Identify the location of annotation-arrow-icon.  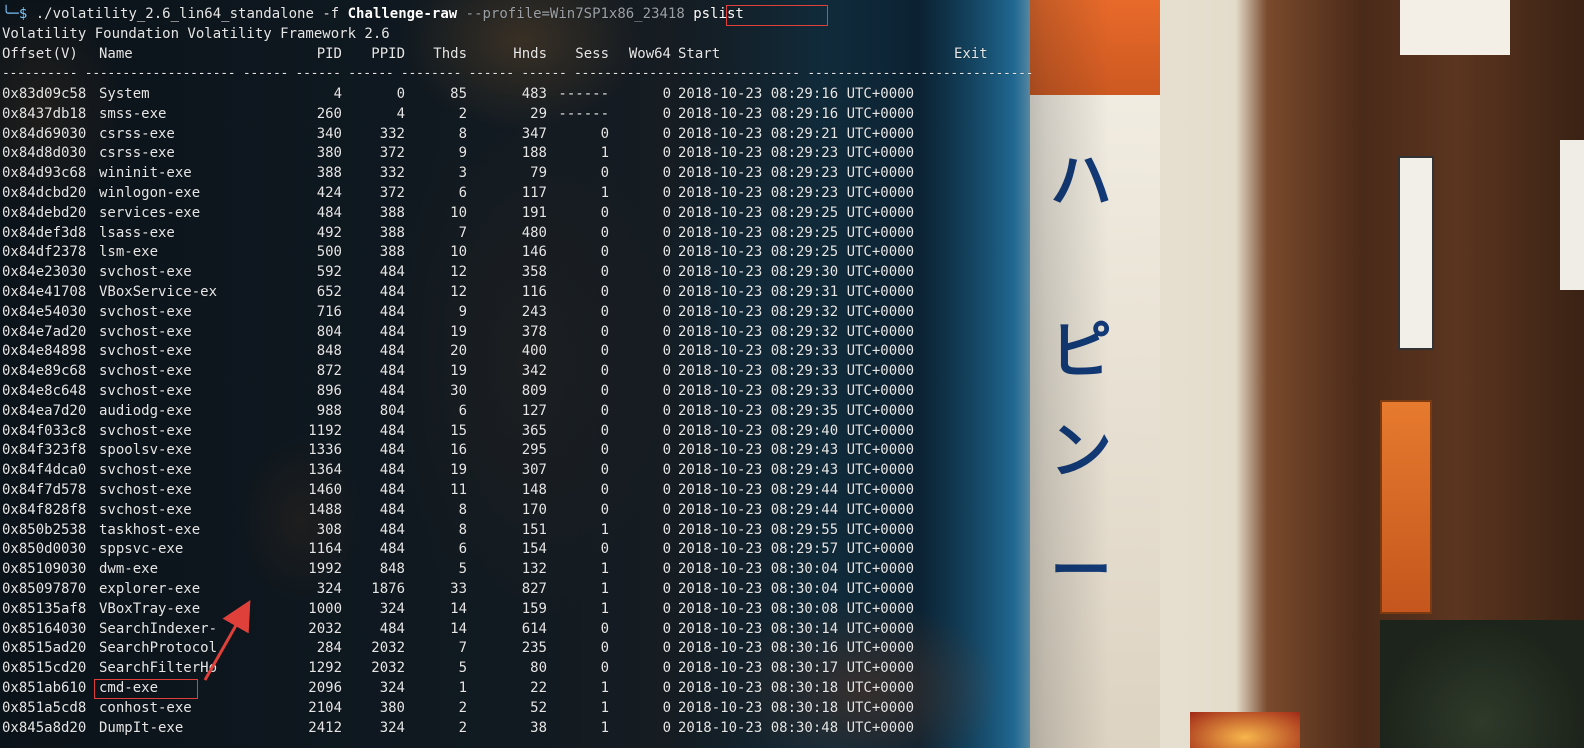
(227, 640).